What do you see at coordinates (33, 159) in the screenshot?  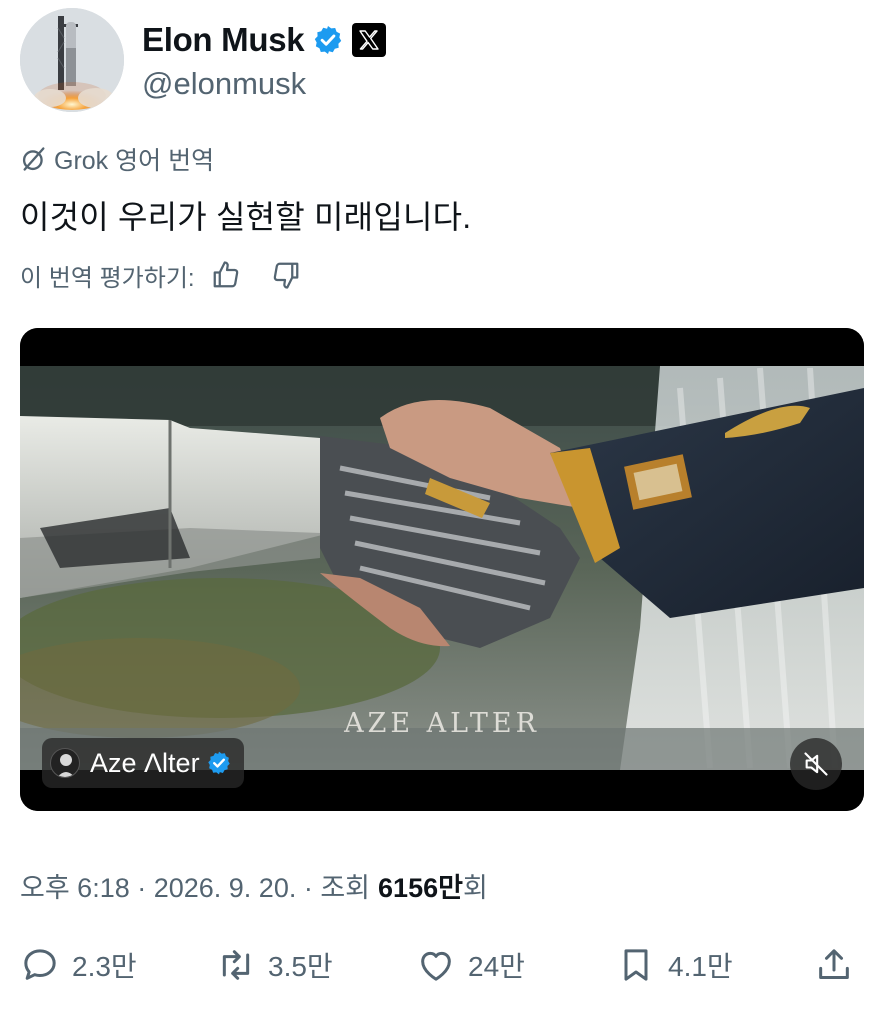 I see `grok-icon` at bounding box center [33, 159].